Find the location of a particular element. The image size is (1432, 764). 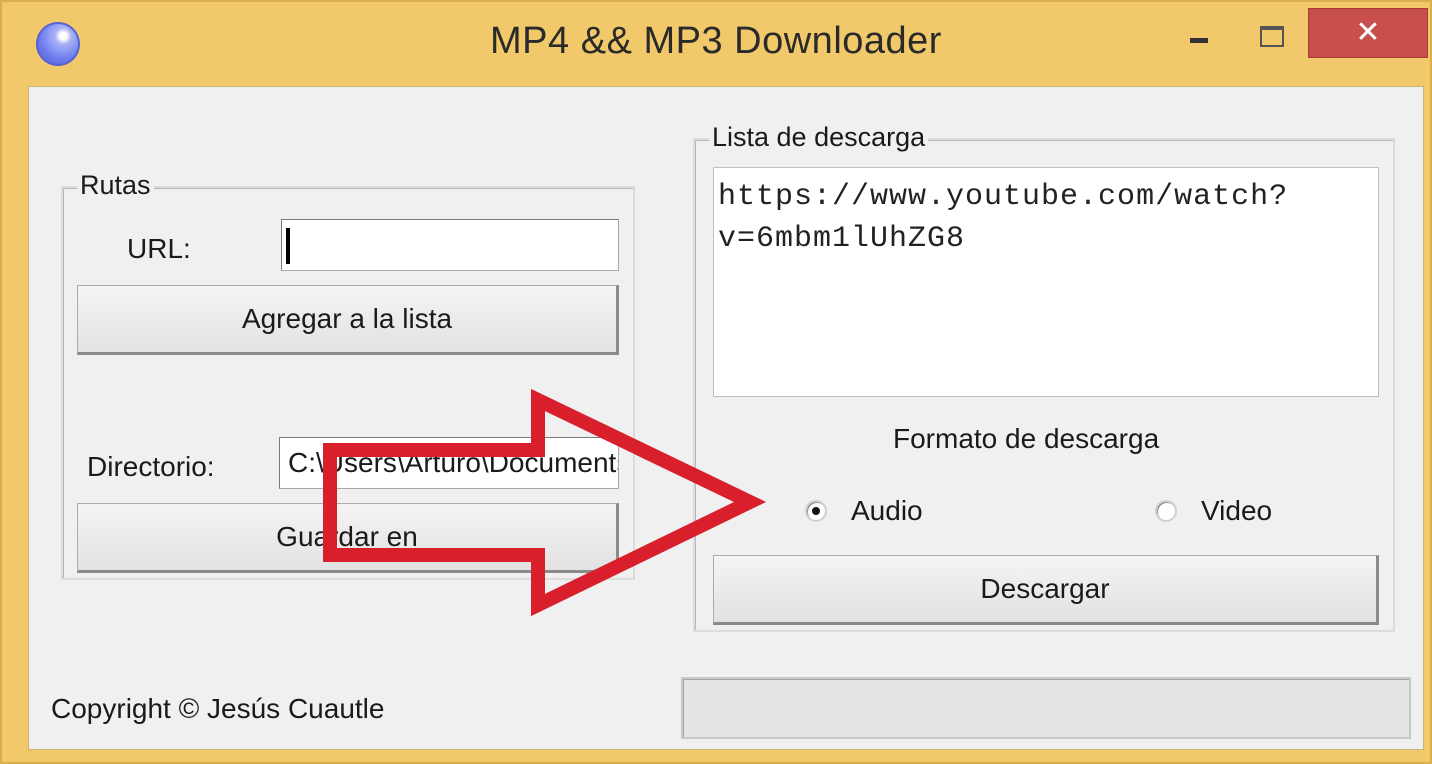

progress-bar is located at coordinates (1046, 708).